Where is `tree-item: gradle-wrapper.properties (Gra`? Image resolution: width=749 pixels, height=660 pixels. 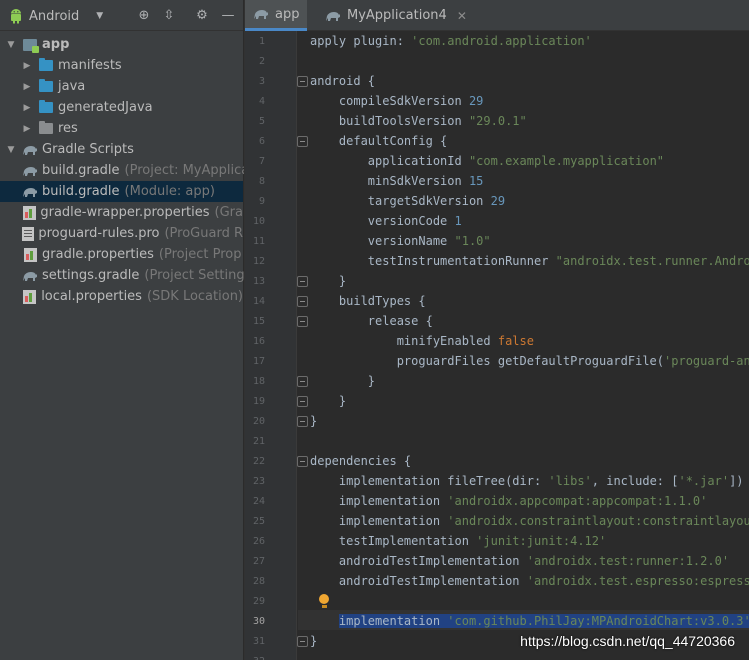 tree-item: gradle-wrapper.properties (Gra is located at coordinates (121, 212).